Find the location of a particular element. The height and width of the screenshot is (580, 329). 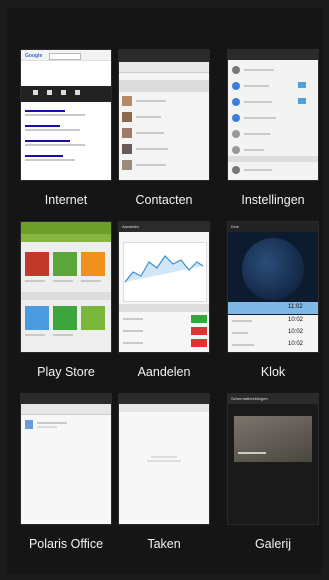

klok-thumbnail: Klok 11:02 10:02 10:02 10:02 is located at coordinates (273, 287).